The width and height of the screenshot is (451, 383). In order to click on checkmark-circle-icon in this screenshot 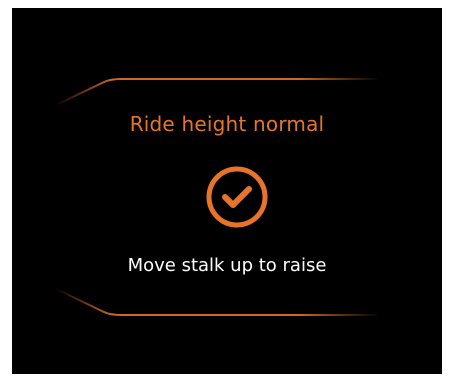, I will do `click(237, 197)`.